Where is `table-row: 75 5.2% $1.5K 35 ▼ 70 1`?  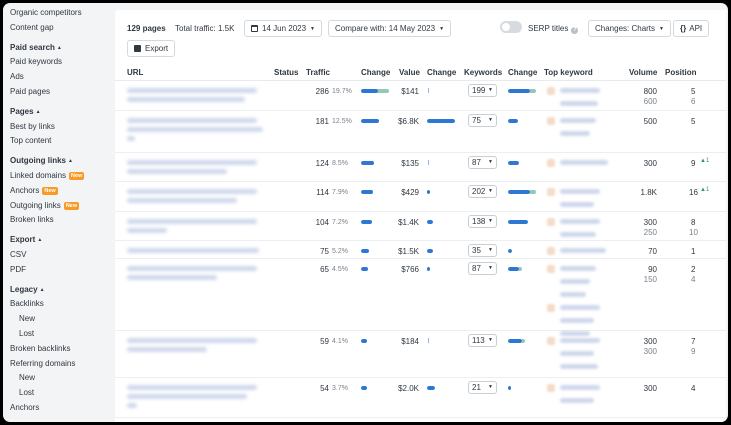 table-row: 75 5.2% $1.5K 35 ▼ 70 1 is located at coordinates (420, 250).